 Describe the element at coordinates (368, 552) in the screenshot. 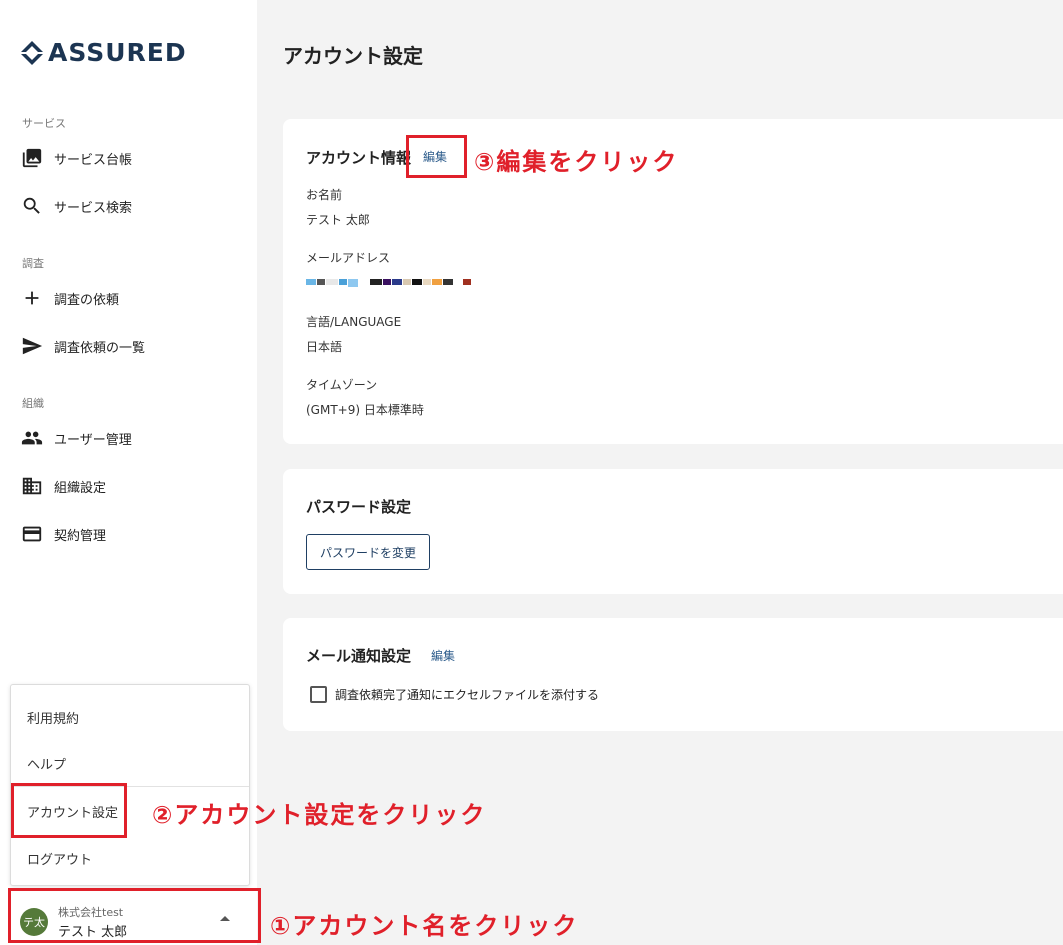

I see `change-password-button: パスワードを変更` at that location.